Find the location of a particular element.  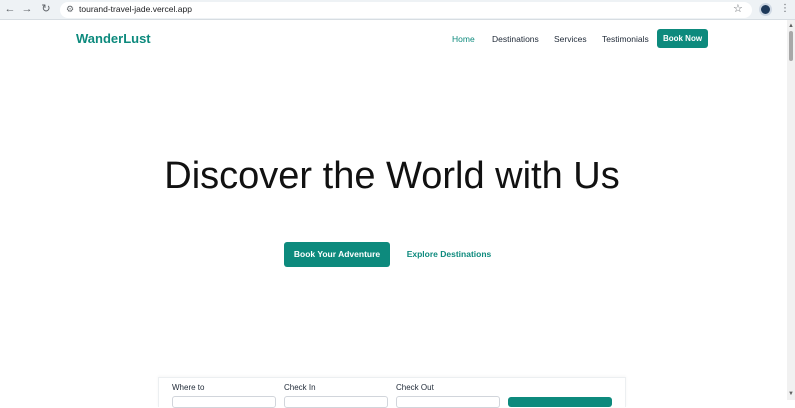

scroll-down-arrow-icon: ▼ is located at coordinates (791, 394).